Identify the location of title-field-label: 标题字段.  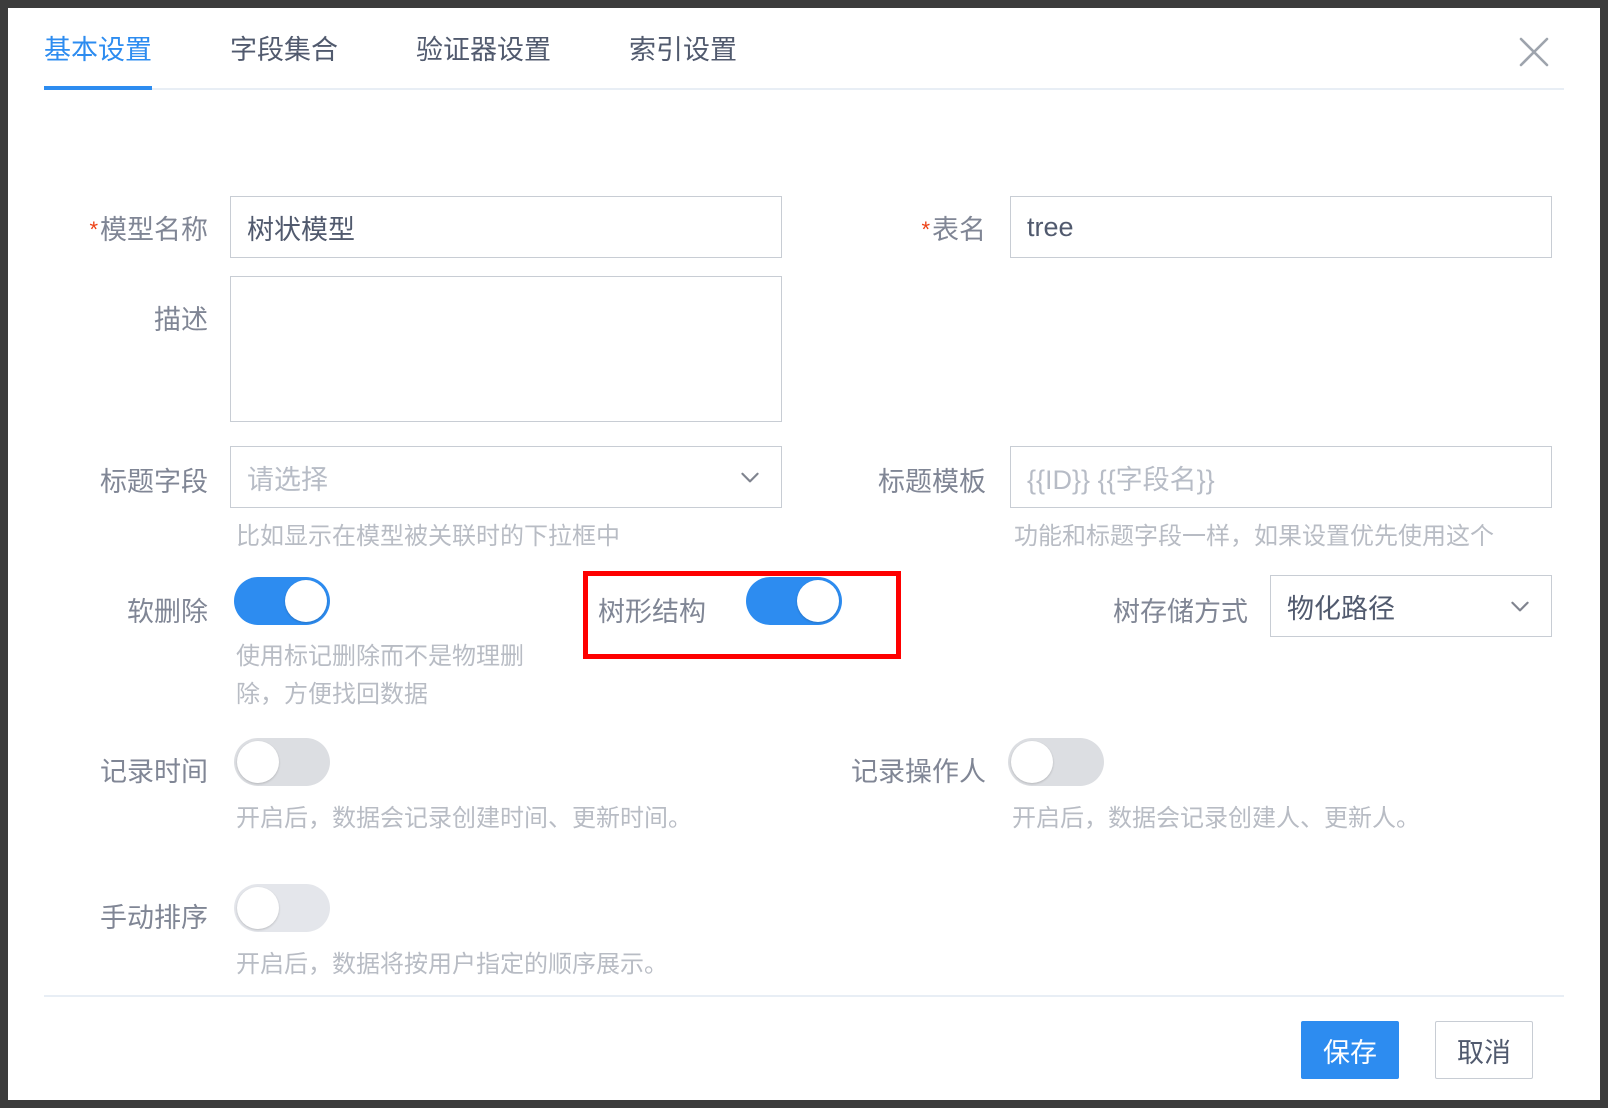
(154, 482).